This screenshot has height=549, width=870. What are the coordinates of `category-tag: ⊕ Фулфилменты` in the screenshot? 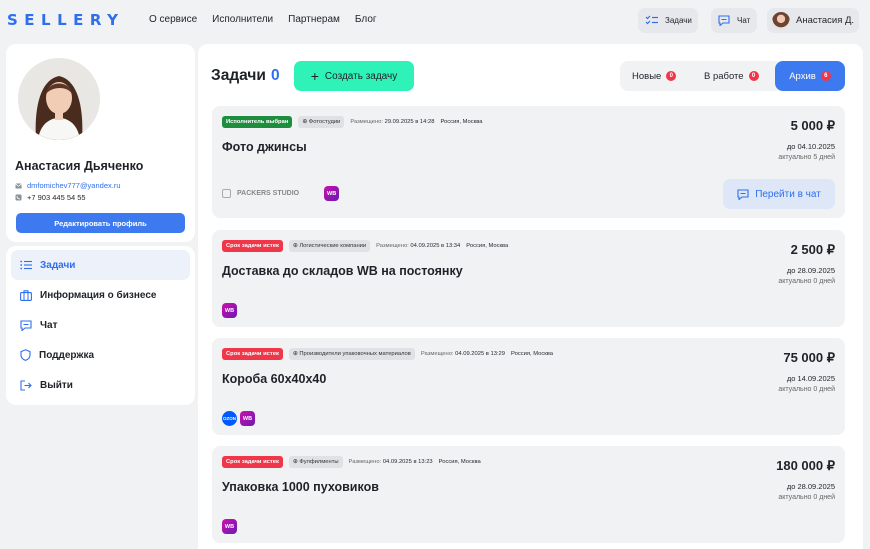 It's located at (315, 462).